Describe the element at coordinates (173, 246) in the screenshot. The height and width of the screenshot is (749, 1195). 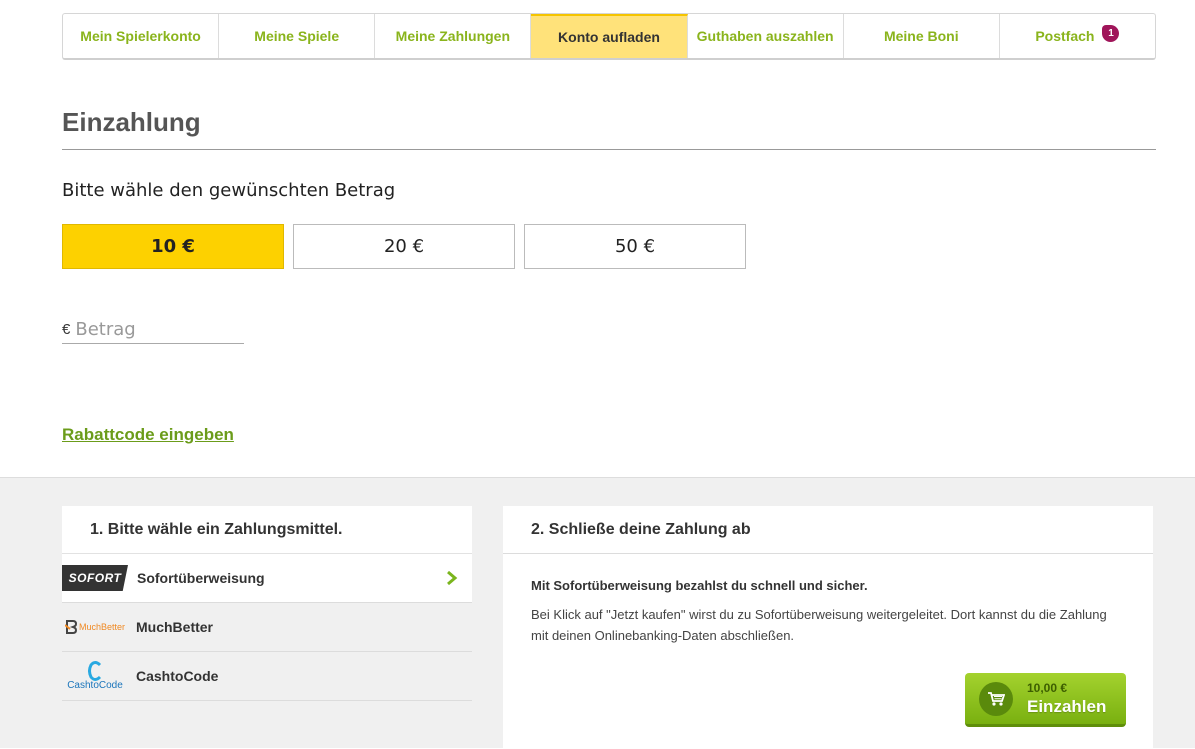
I see `amount-button-10: 10 €` at that location.